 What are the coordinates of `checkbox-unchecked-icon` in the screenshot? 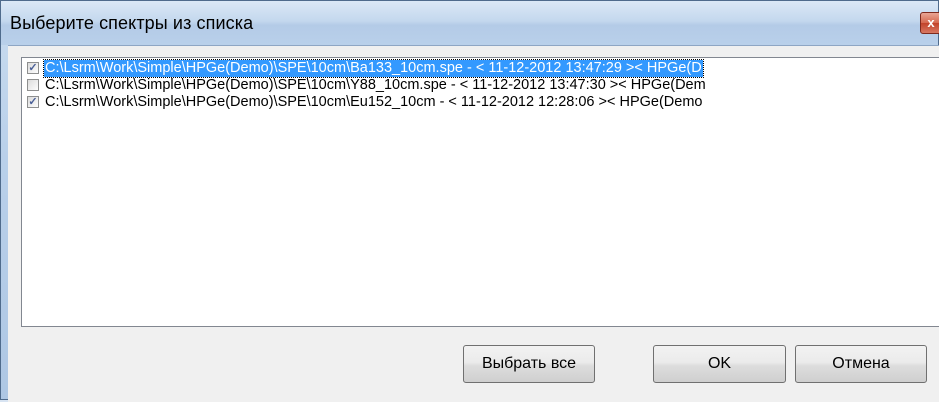 It's located at (33, 85).